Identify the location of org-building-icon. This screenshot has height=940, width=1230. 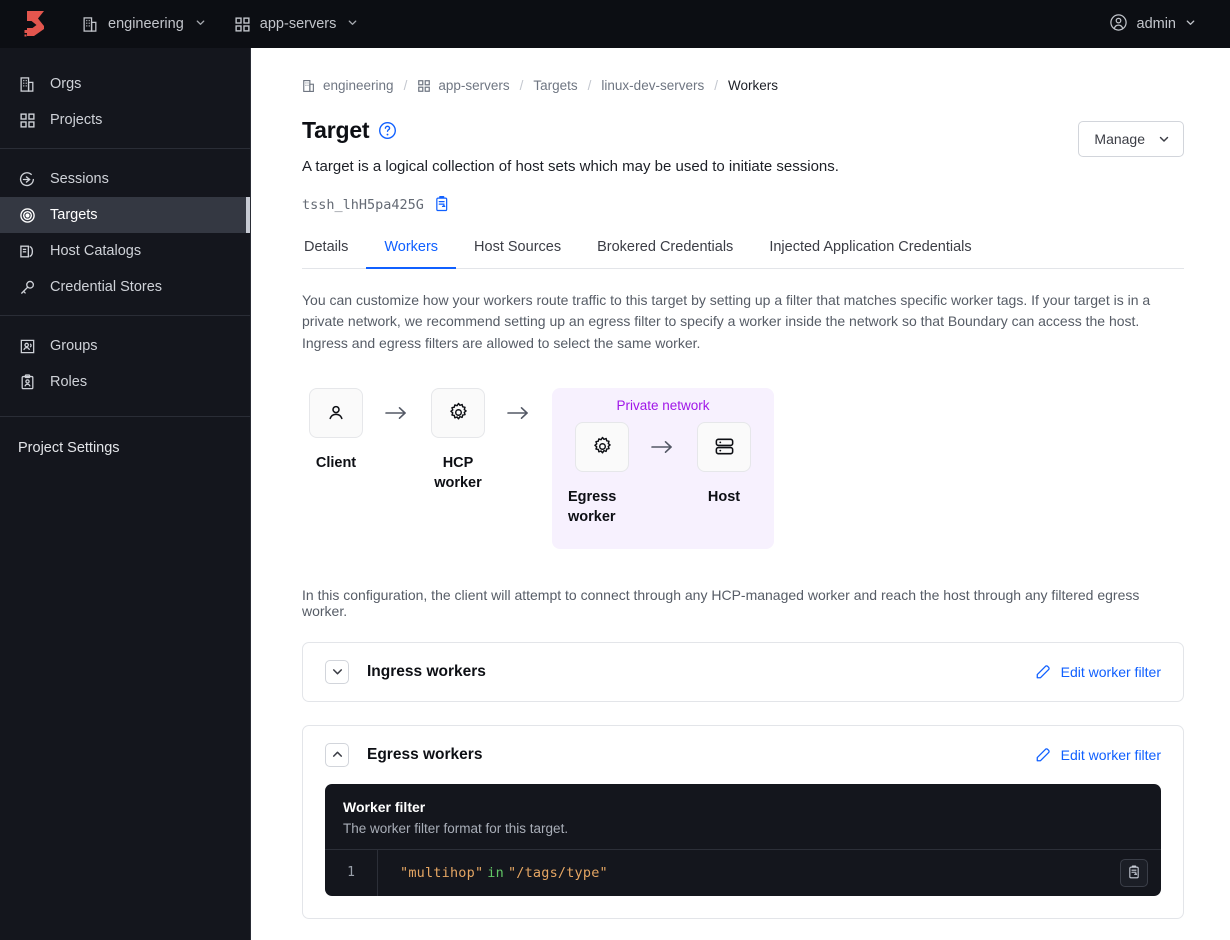
(309, 86).